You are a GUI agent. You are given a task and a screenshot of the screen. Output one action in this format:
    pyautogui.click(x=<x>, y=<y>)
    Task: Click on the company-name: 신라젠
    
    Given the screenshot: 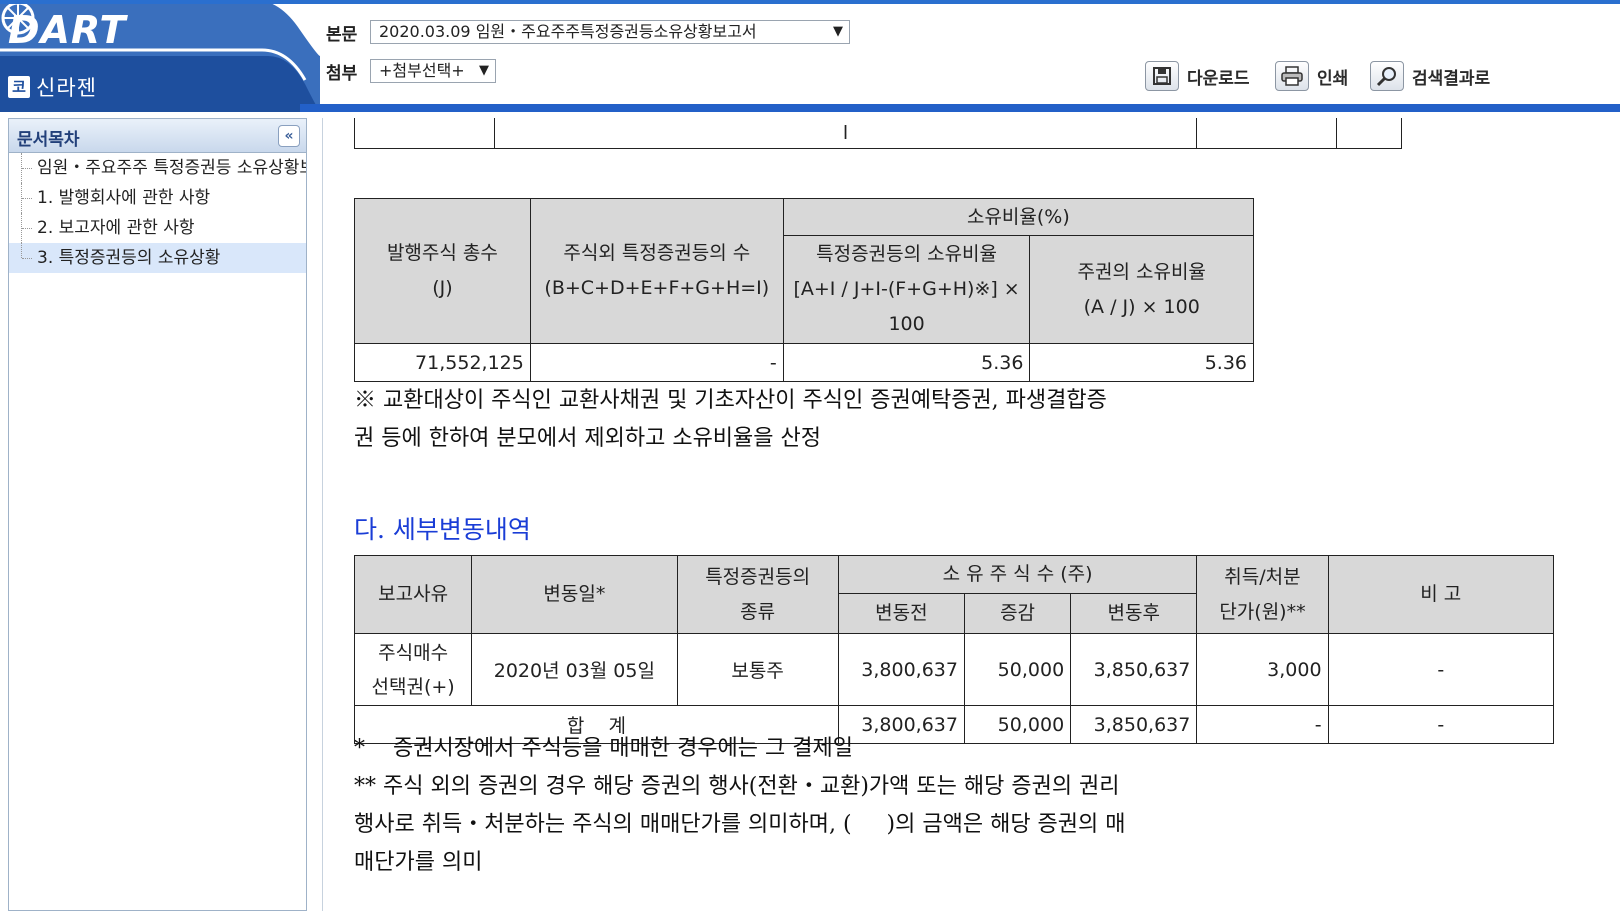 What is the action you would take?
    pyautogui.click(x=66, y=88)
    